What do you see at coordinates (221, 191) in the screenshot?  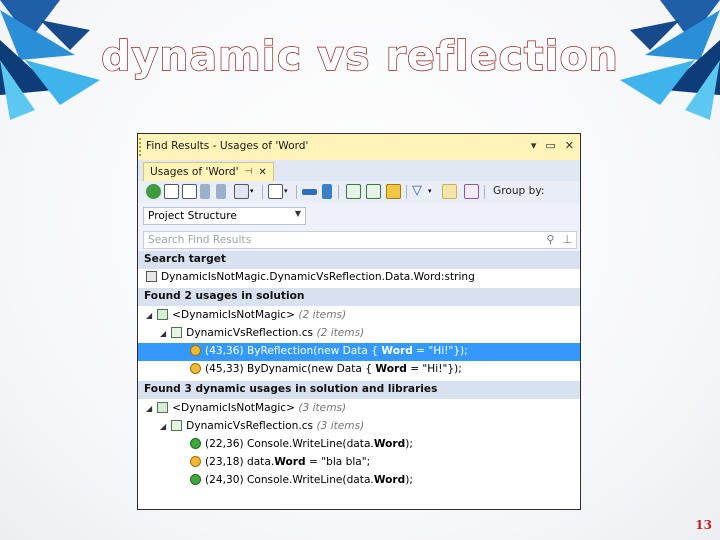 I see `next-icon` at bounding box center [221, 191].